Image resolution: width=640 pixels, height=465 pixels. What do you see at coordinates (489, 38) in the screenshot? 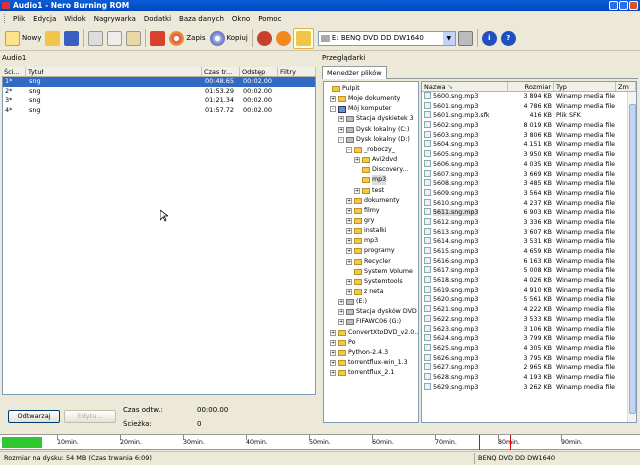
I see `about-button: i` at bounding box center [489, 38].